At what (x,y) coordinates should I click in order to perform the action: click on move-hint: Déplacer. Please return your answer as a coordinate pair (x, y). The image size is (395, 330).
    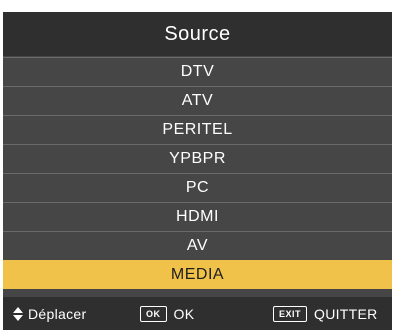
    Looking at the image, I should click on (49, 313).